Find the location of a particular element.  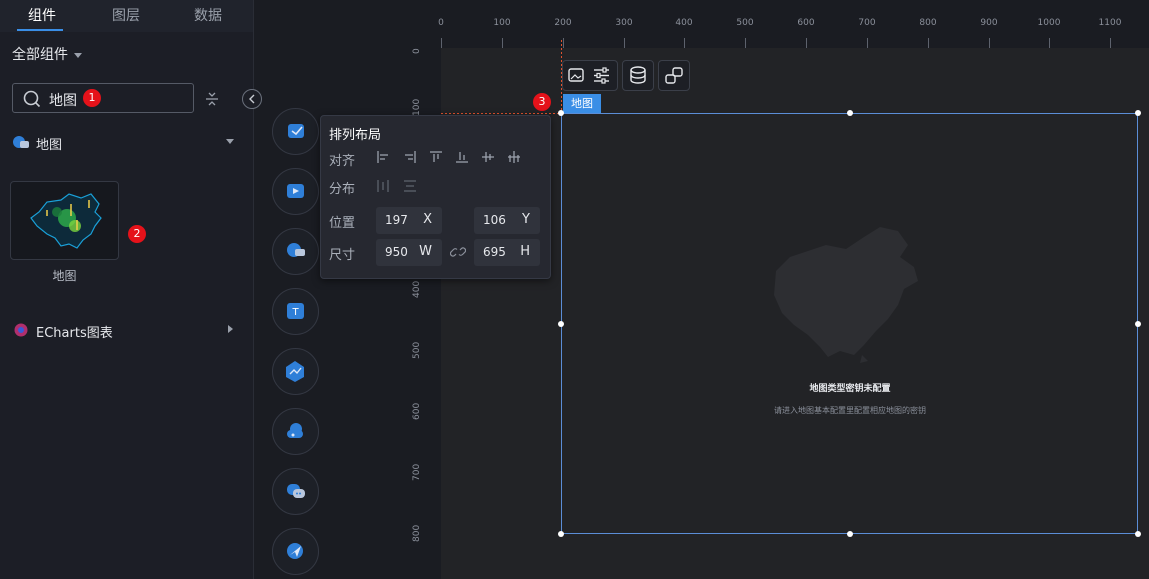

chevron-right-icon is located at coordinates (230, 329).